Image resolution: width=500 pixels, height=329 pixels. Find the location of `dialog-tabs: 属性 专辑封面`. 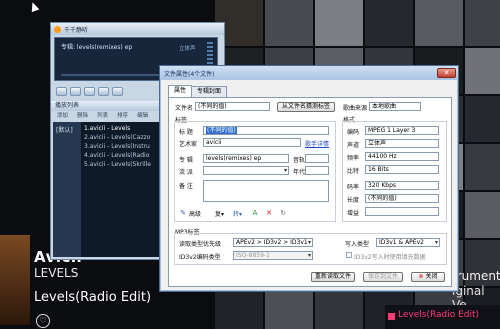

dialog-tabs: 属性 专辑封面 is located at coordinates (198, 91).